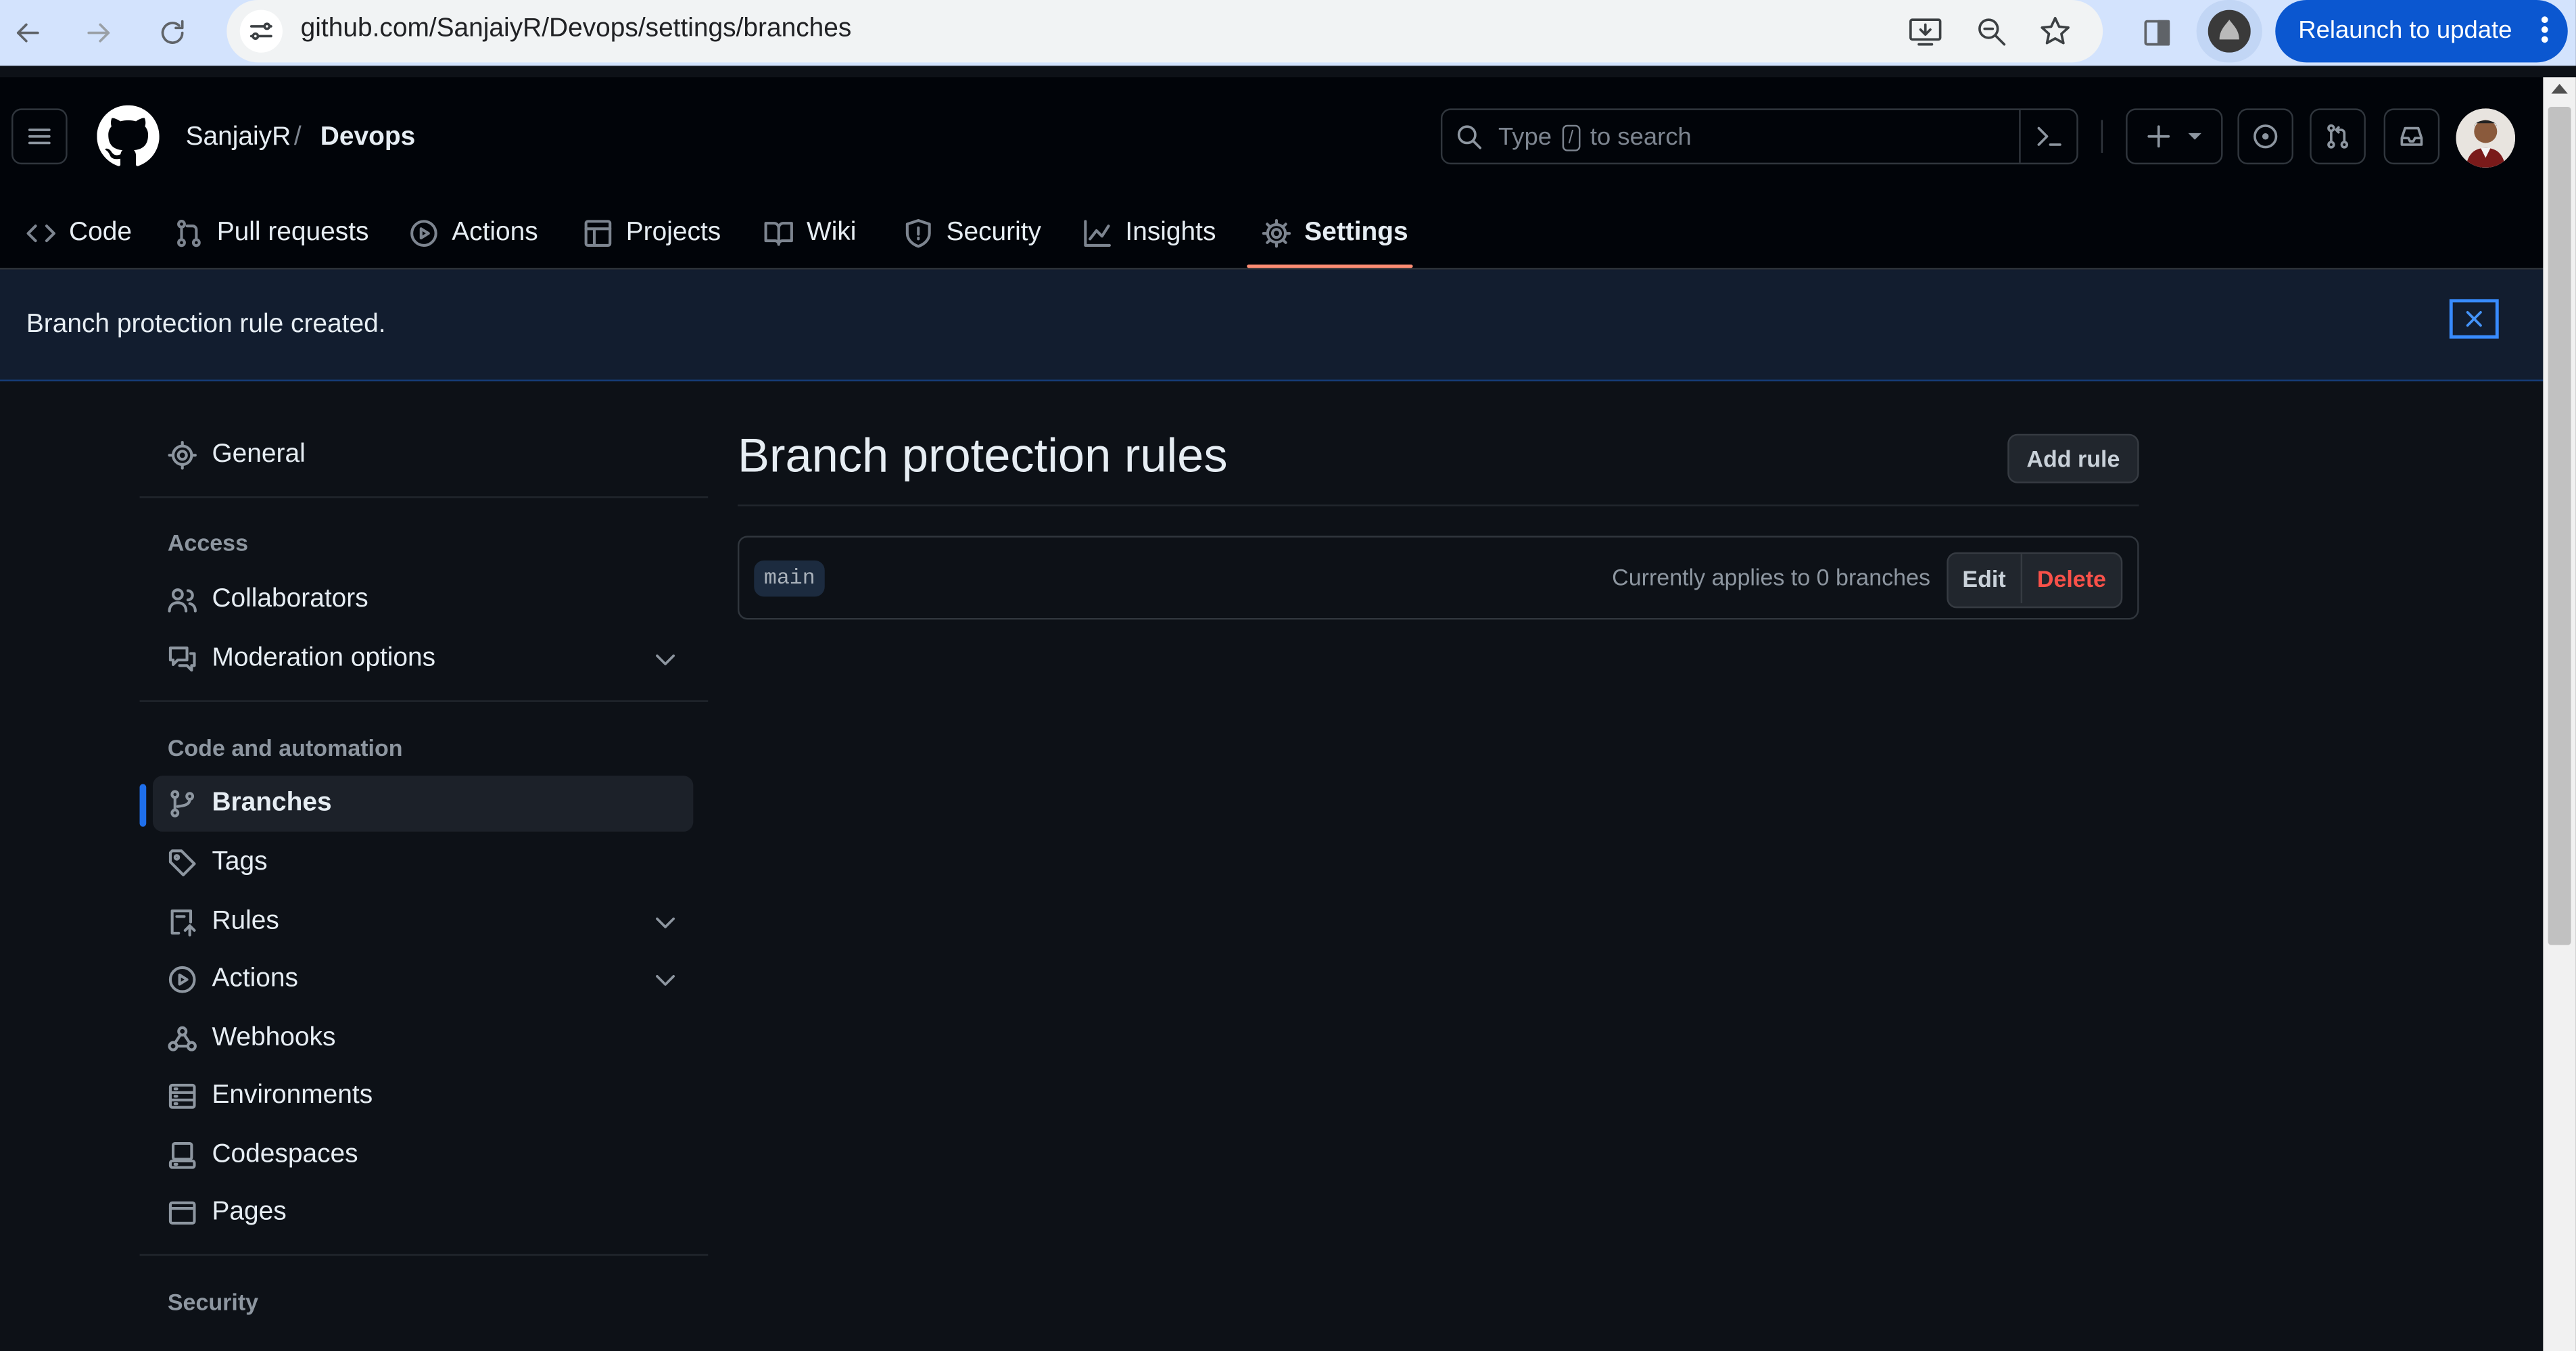 The image size is (2576, 1351). I want to click on git-pull-request-icon, so click(2338, 136).